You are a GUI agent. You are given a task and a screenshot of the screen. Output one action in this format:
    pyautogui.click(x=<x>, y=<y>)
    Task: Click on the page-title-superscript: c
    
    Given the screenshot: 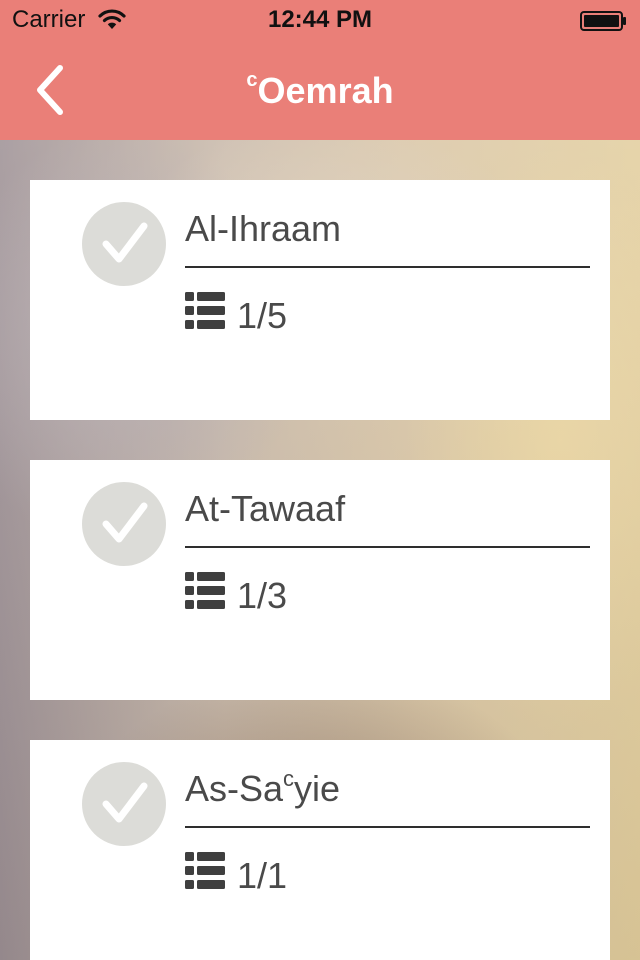 What is the action you would take?
    pyautogui.click(x=252, y=80)
    